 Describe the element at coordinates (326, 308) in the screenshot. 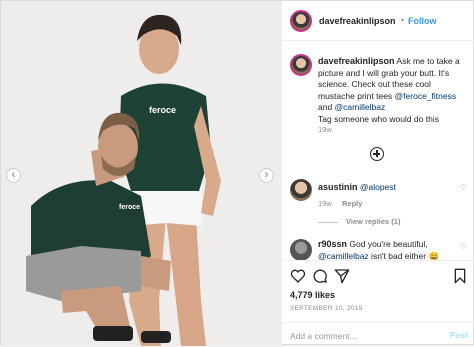

I see `post-date: SEPTEMBER 10, 2019` at that location.